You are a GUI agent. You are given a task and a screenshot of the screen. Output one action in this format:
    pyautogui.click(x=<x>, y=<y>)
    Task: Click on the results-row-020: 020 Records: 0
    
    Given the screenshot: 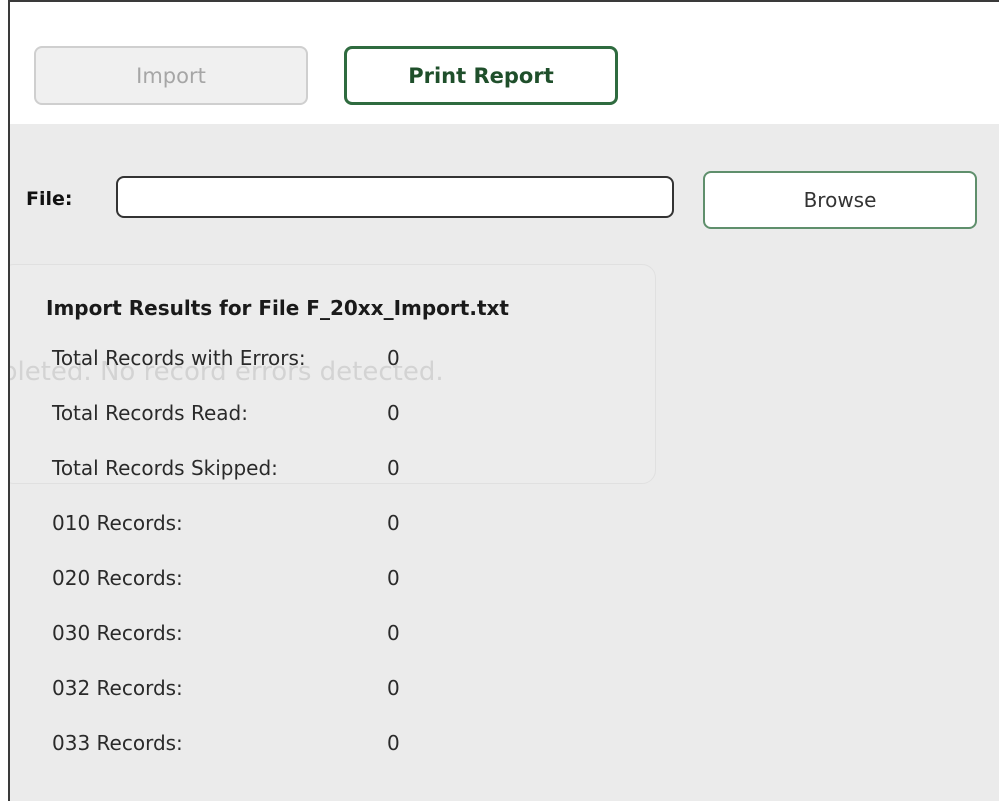 What is the action you would take?
    pyautogui.click(x=332, y=593)
    